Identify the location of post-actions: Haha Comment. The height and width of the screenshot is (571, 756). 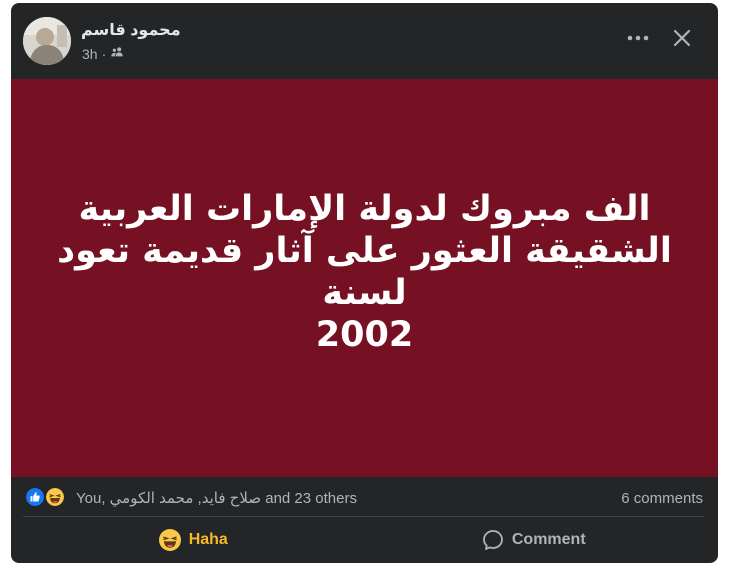
(363, 540).